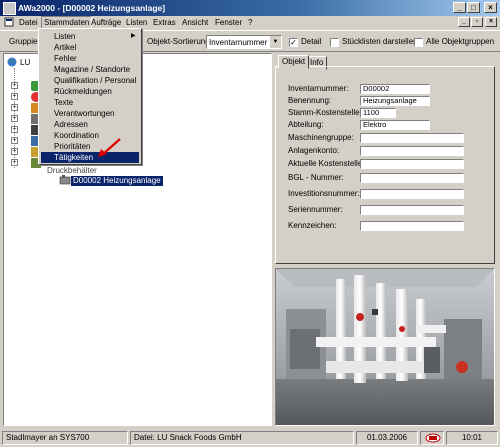 The image size is (500, 447). What do you see at coordinates (306, 124) in the screenshot?
I see `field-label: Abteilung:` at bounding box center [306, 124].